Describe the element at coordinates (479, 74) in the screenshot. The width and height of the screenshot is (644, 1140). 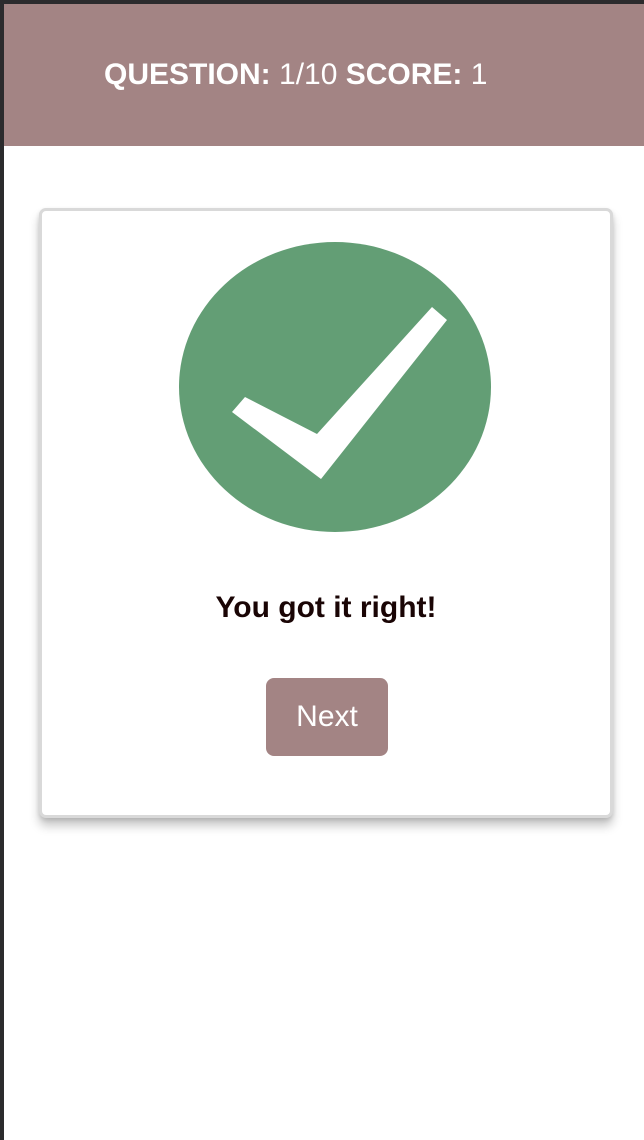
I see `score-value: 1` at that location.